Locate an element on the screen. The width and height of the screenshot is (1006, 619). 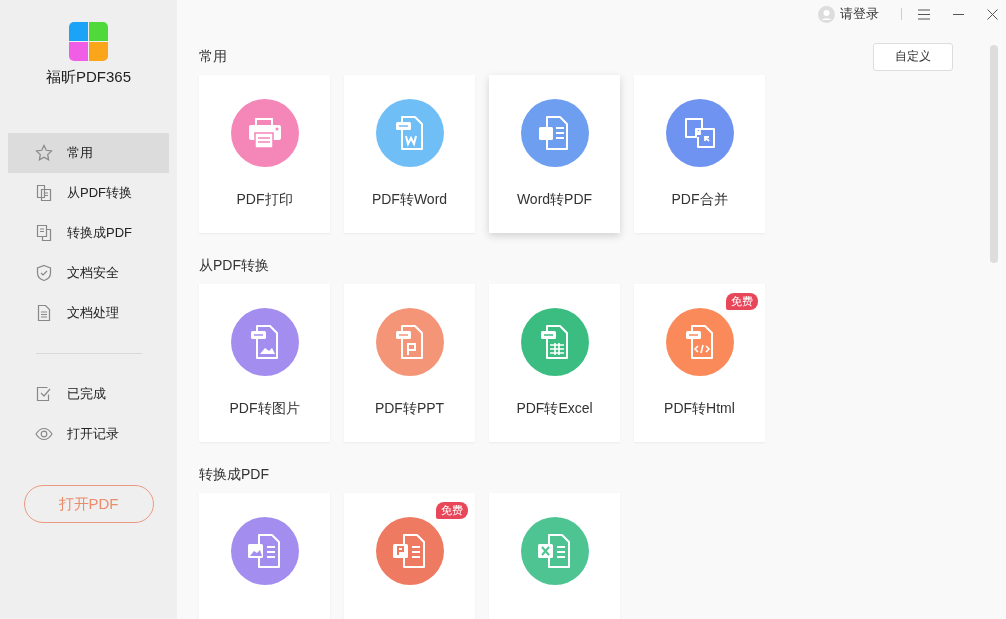
tool-card: PDF转PPT is located at coordinates (409, 363).